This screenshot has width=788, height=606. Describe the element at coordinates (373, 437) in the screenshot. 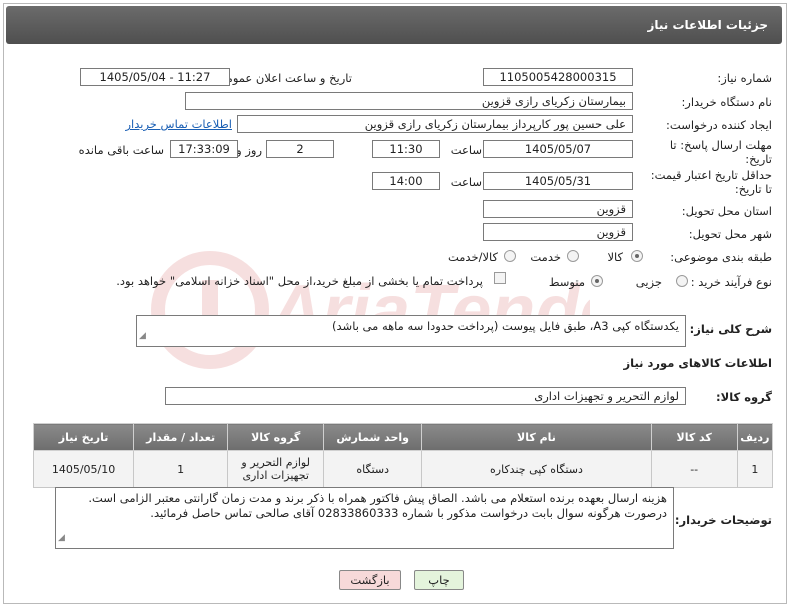

I see `col-unit: واحد شمارش` at that location.